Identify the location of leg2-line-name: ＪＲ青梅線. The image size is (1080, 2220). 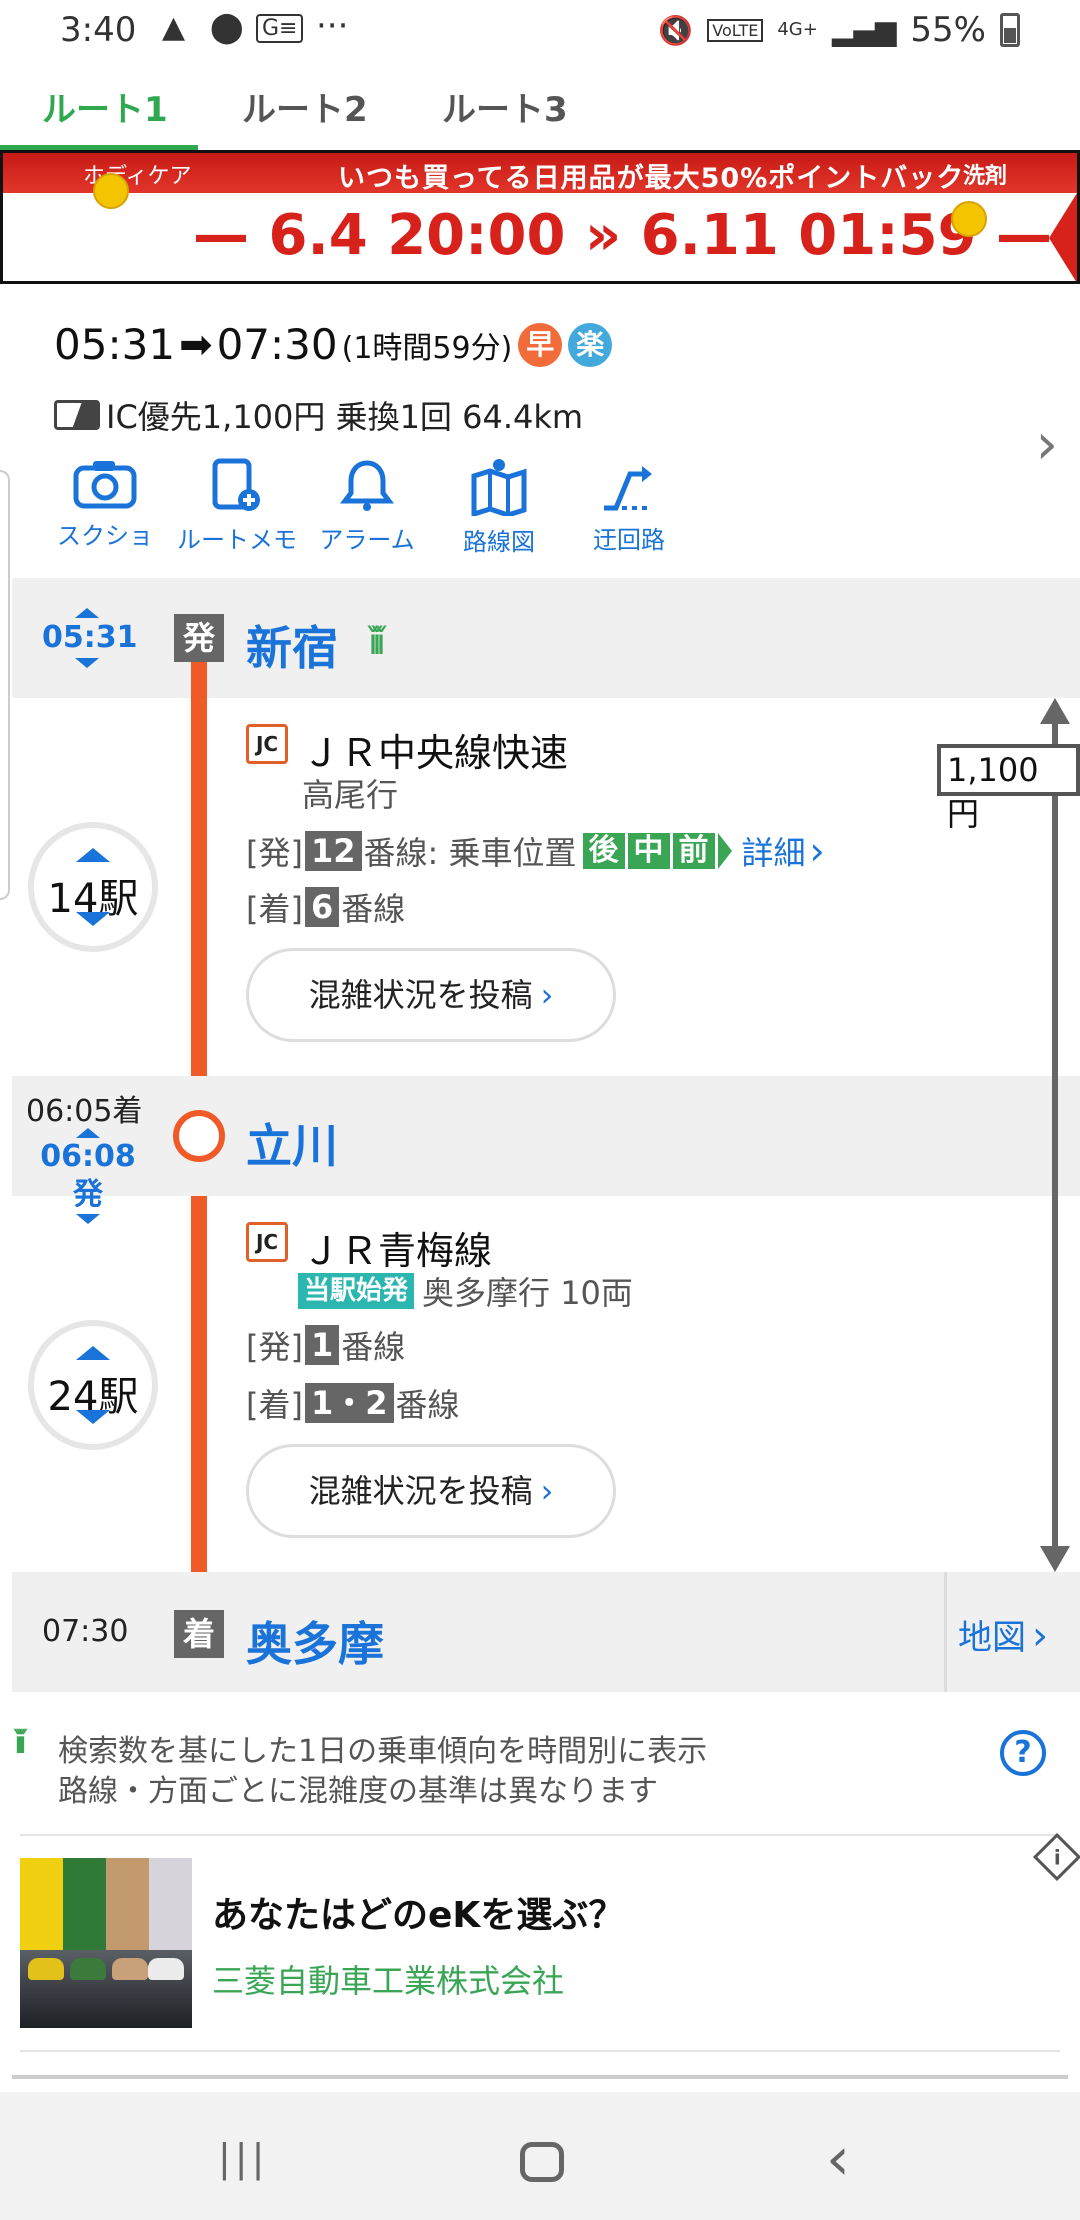
(397, 1247).